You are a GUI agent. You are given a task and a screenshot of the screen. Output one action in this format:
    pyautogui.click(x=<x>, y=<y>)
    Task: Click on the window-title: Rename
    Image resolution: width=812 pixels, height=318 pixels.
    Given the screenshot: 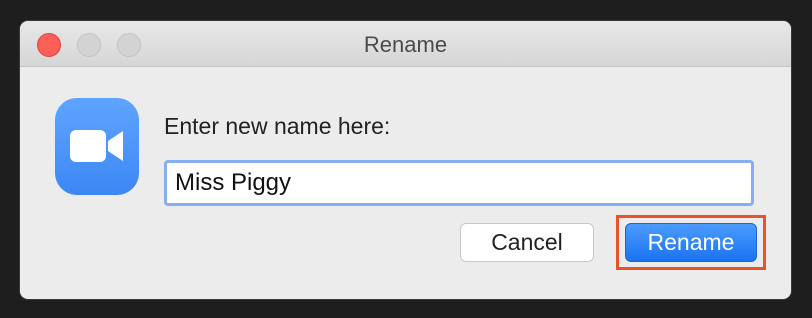 What is the action you would take?
    pyautogui.click(x=405, y=44)
    